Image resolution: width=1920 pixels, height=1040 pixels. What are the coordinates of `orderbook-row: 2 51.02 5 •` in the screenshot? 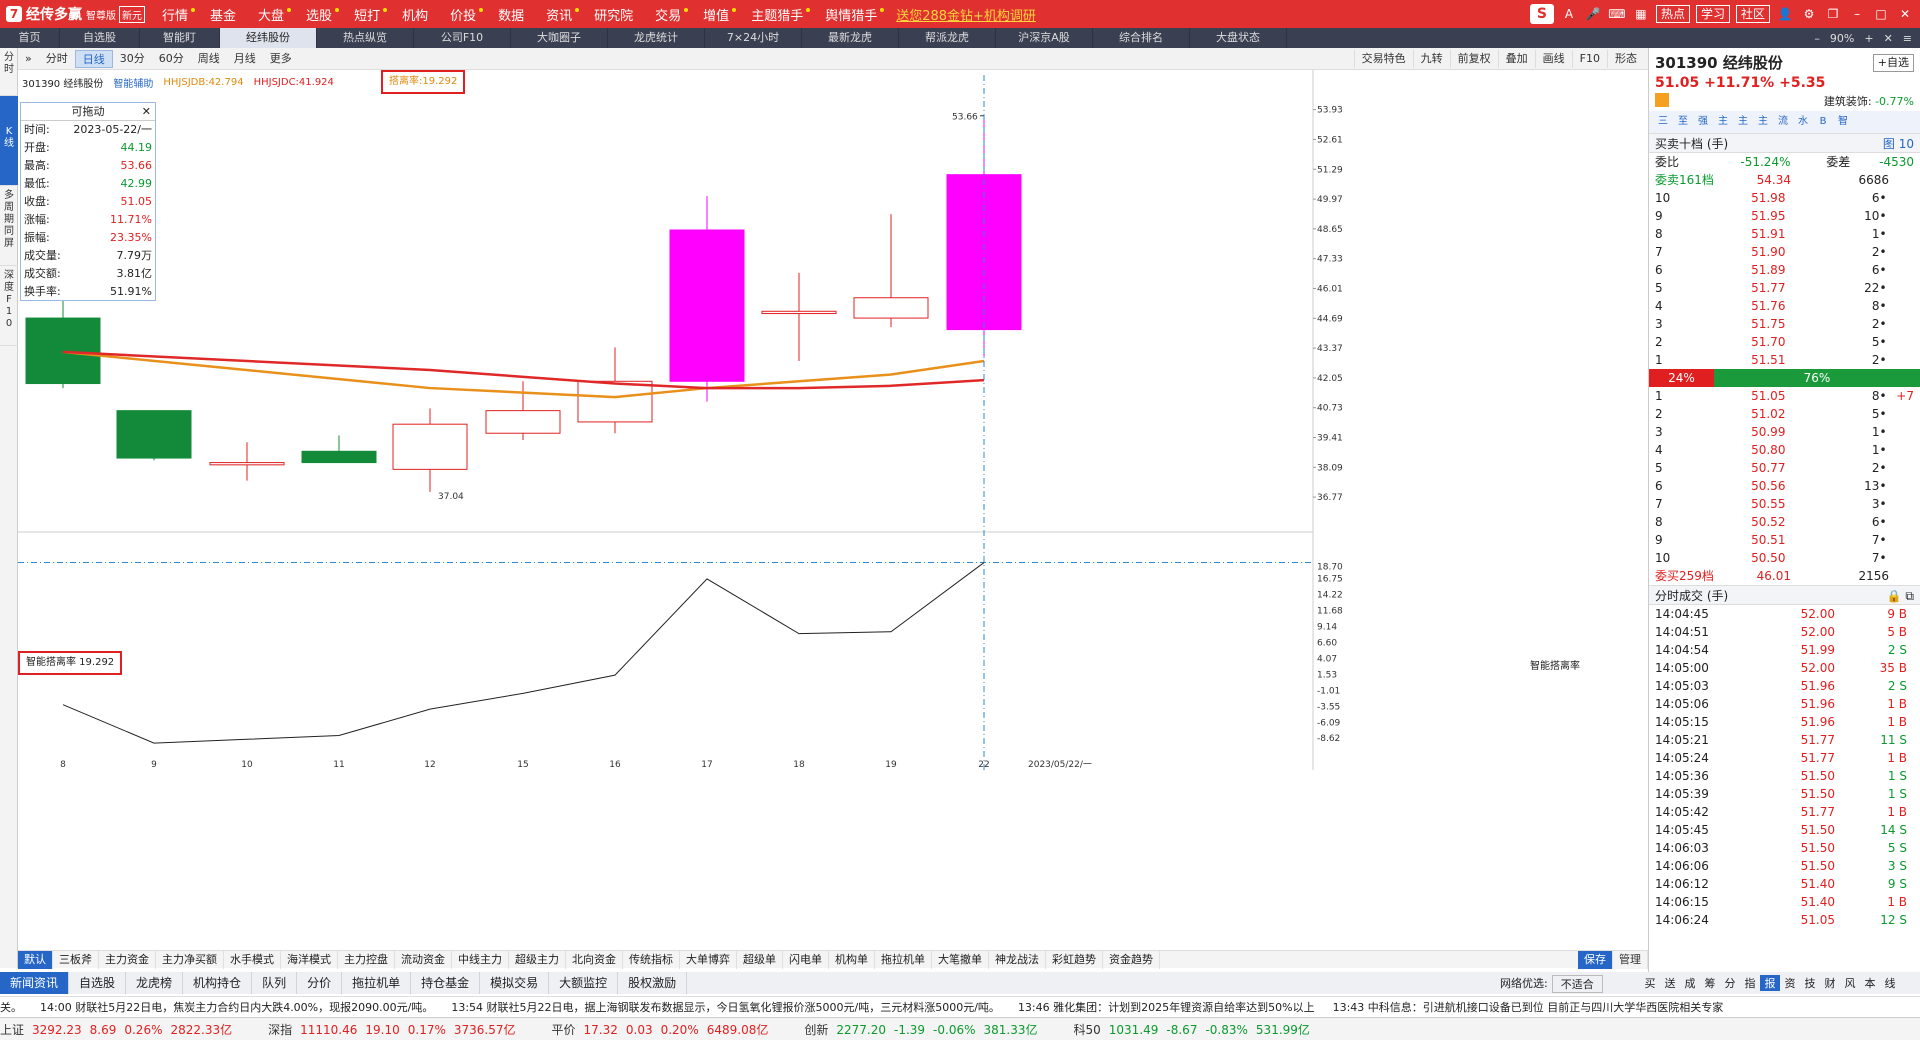 It's located at (1784, 414).